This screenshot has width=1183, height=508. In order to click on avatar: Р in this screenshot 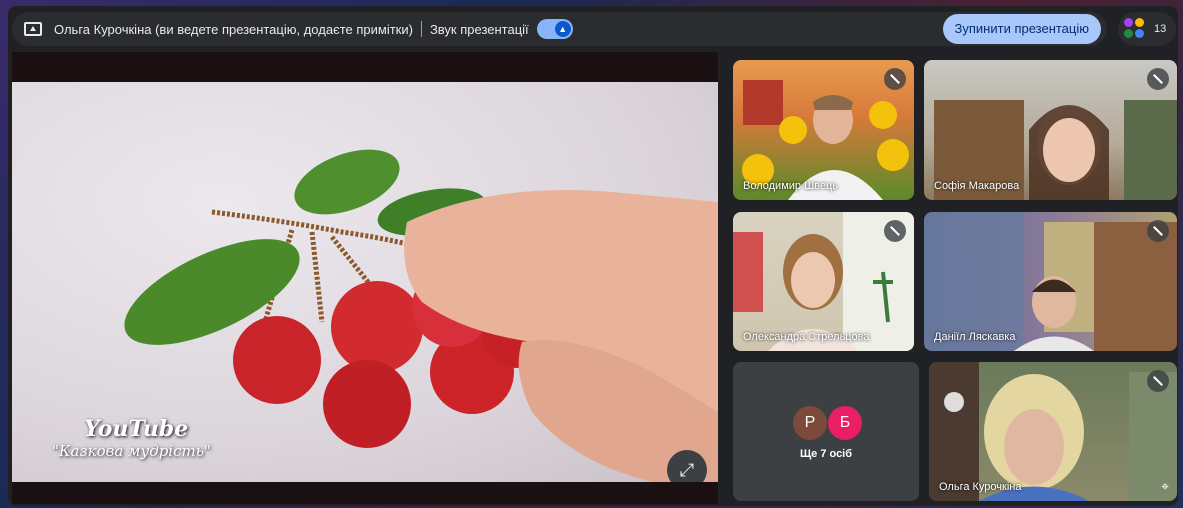, I will do `click(810, 423)`.